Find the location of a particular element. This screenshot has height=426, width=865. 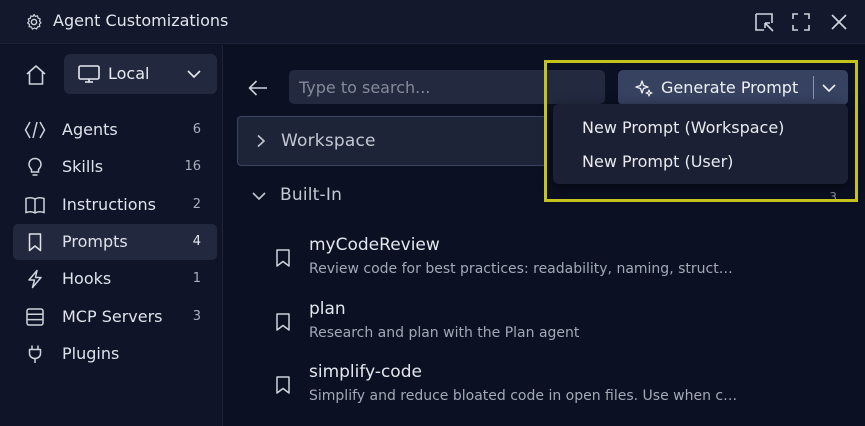

sidebar-item-label: Hooks is located at coordinates (87, 278).